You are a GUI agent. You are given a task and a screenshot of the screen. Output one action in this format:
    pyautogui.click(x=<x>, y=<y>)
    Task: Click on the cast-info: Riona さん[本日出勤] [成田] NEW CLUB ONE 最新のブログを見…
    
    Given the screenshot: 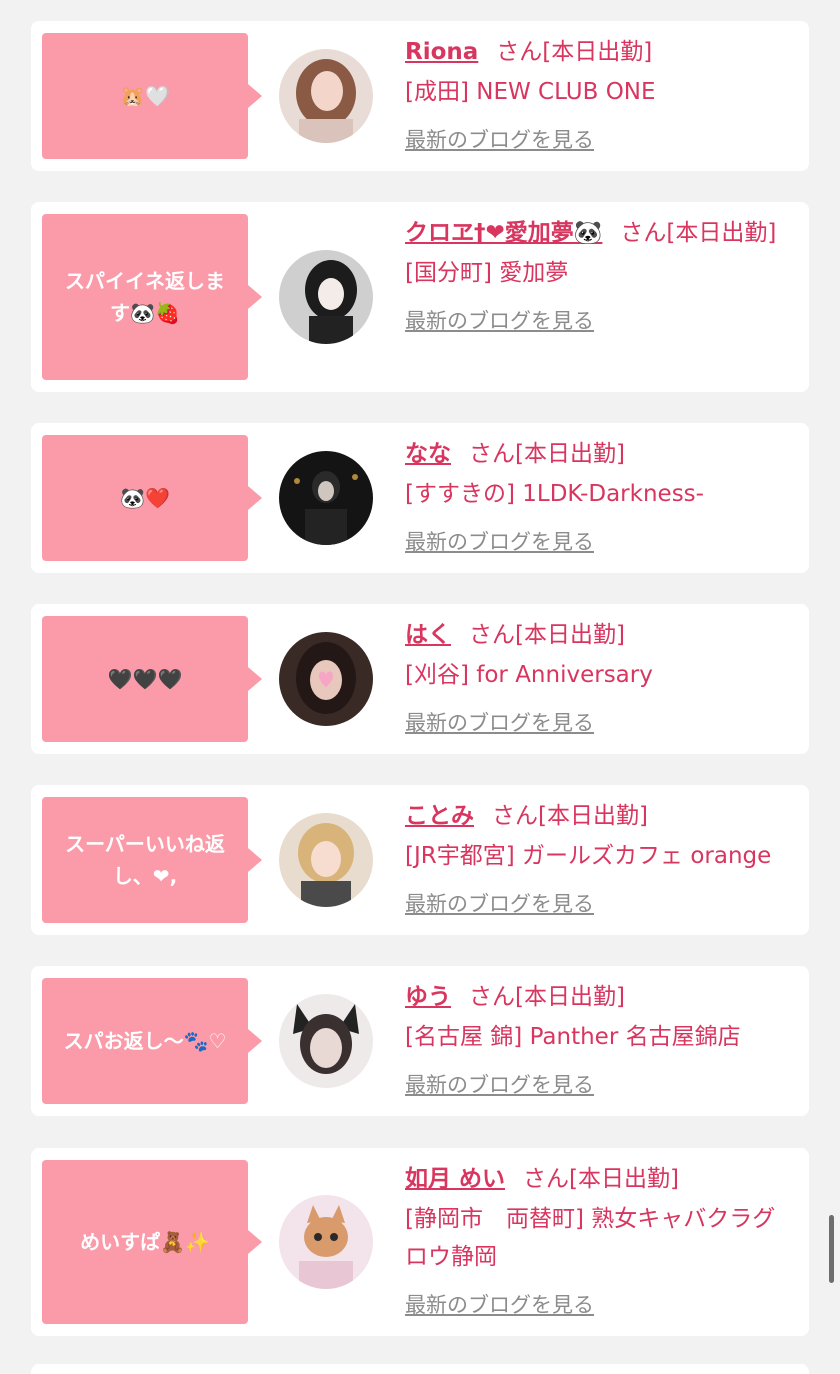 What is the action you would take?
    pyautogui.click(x=601, y=96)
    